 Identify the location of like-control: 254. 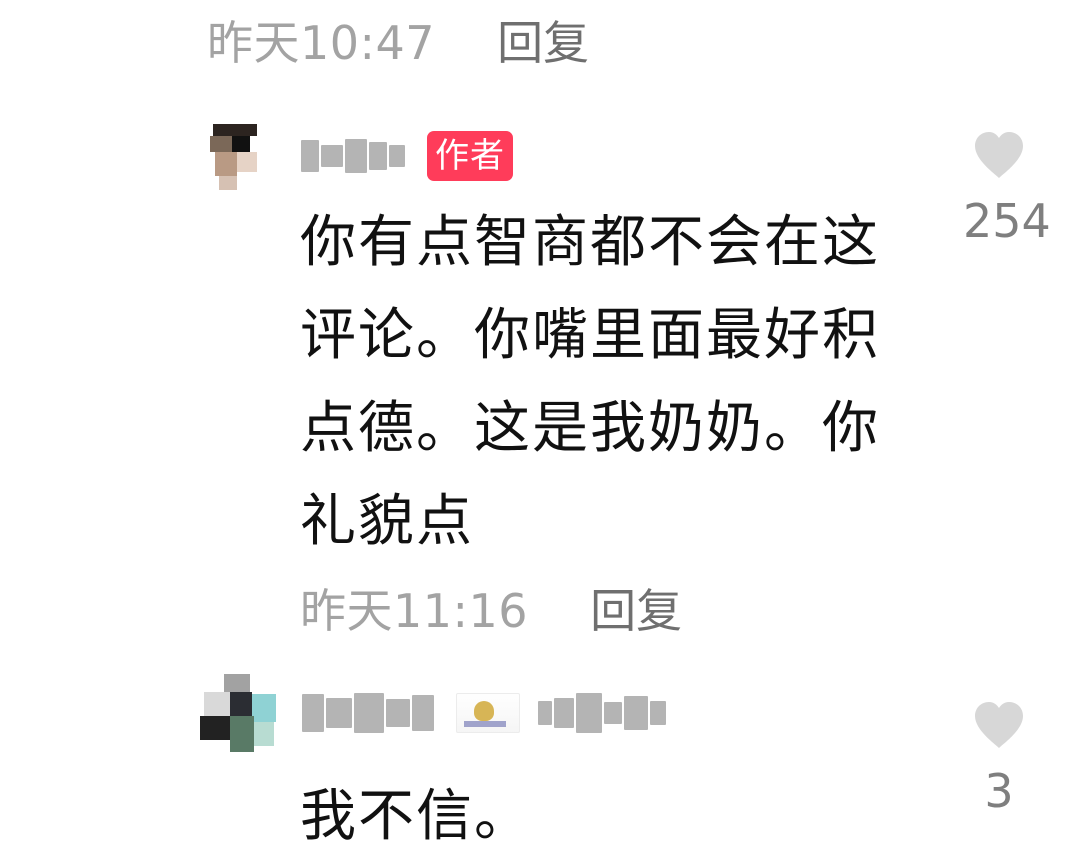
(1007, 189).